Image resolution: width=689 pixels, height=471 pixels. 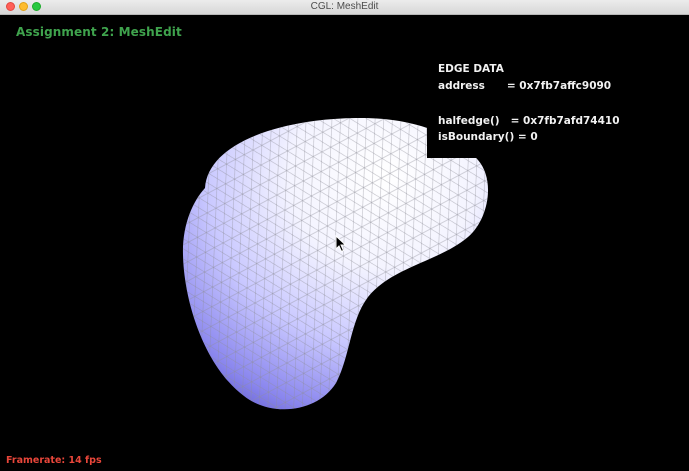 I want to click on app-title: Assignment 2: MeshEdit, so click(x=99, y=32).